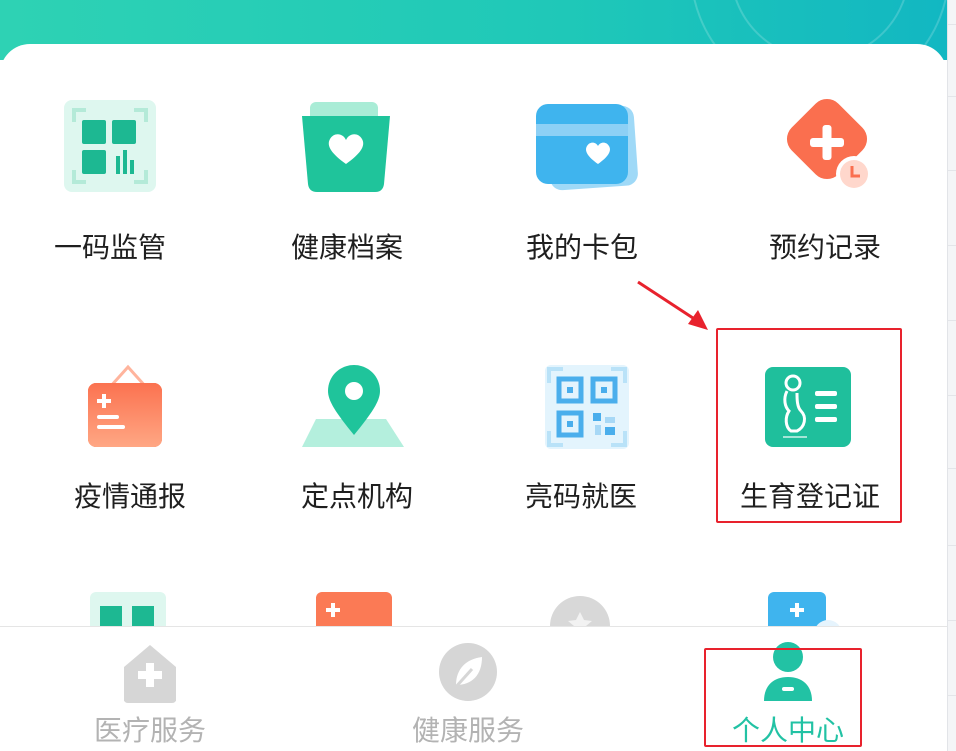 The height and width of the screenshot is (751, 956). What do you see at coordinates (149, 730) in the screenshot?
I see `nav-label: 医疗服务` at bounding box center [149, 730].